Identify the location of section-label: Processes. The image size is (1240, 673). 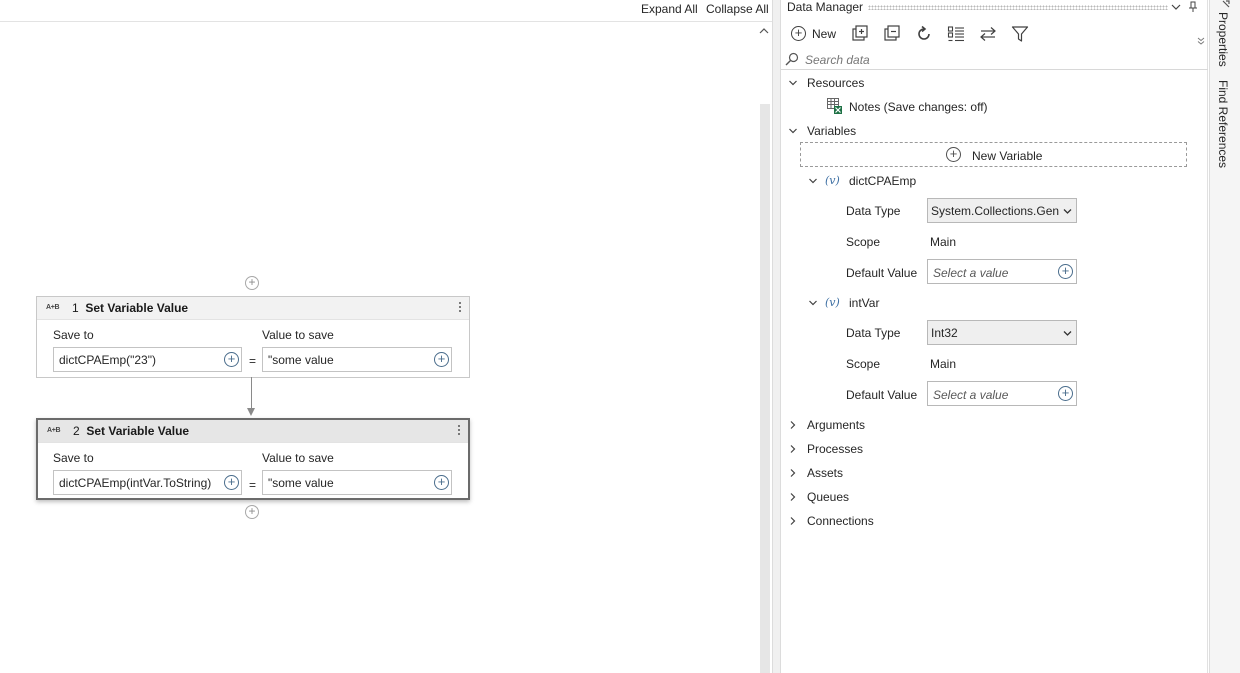
(835, 449).